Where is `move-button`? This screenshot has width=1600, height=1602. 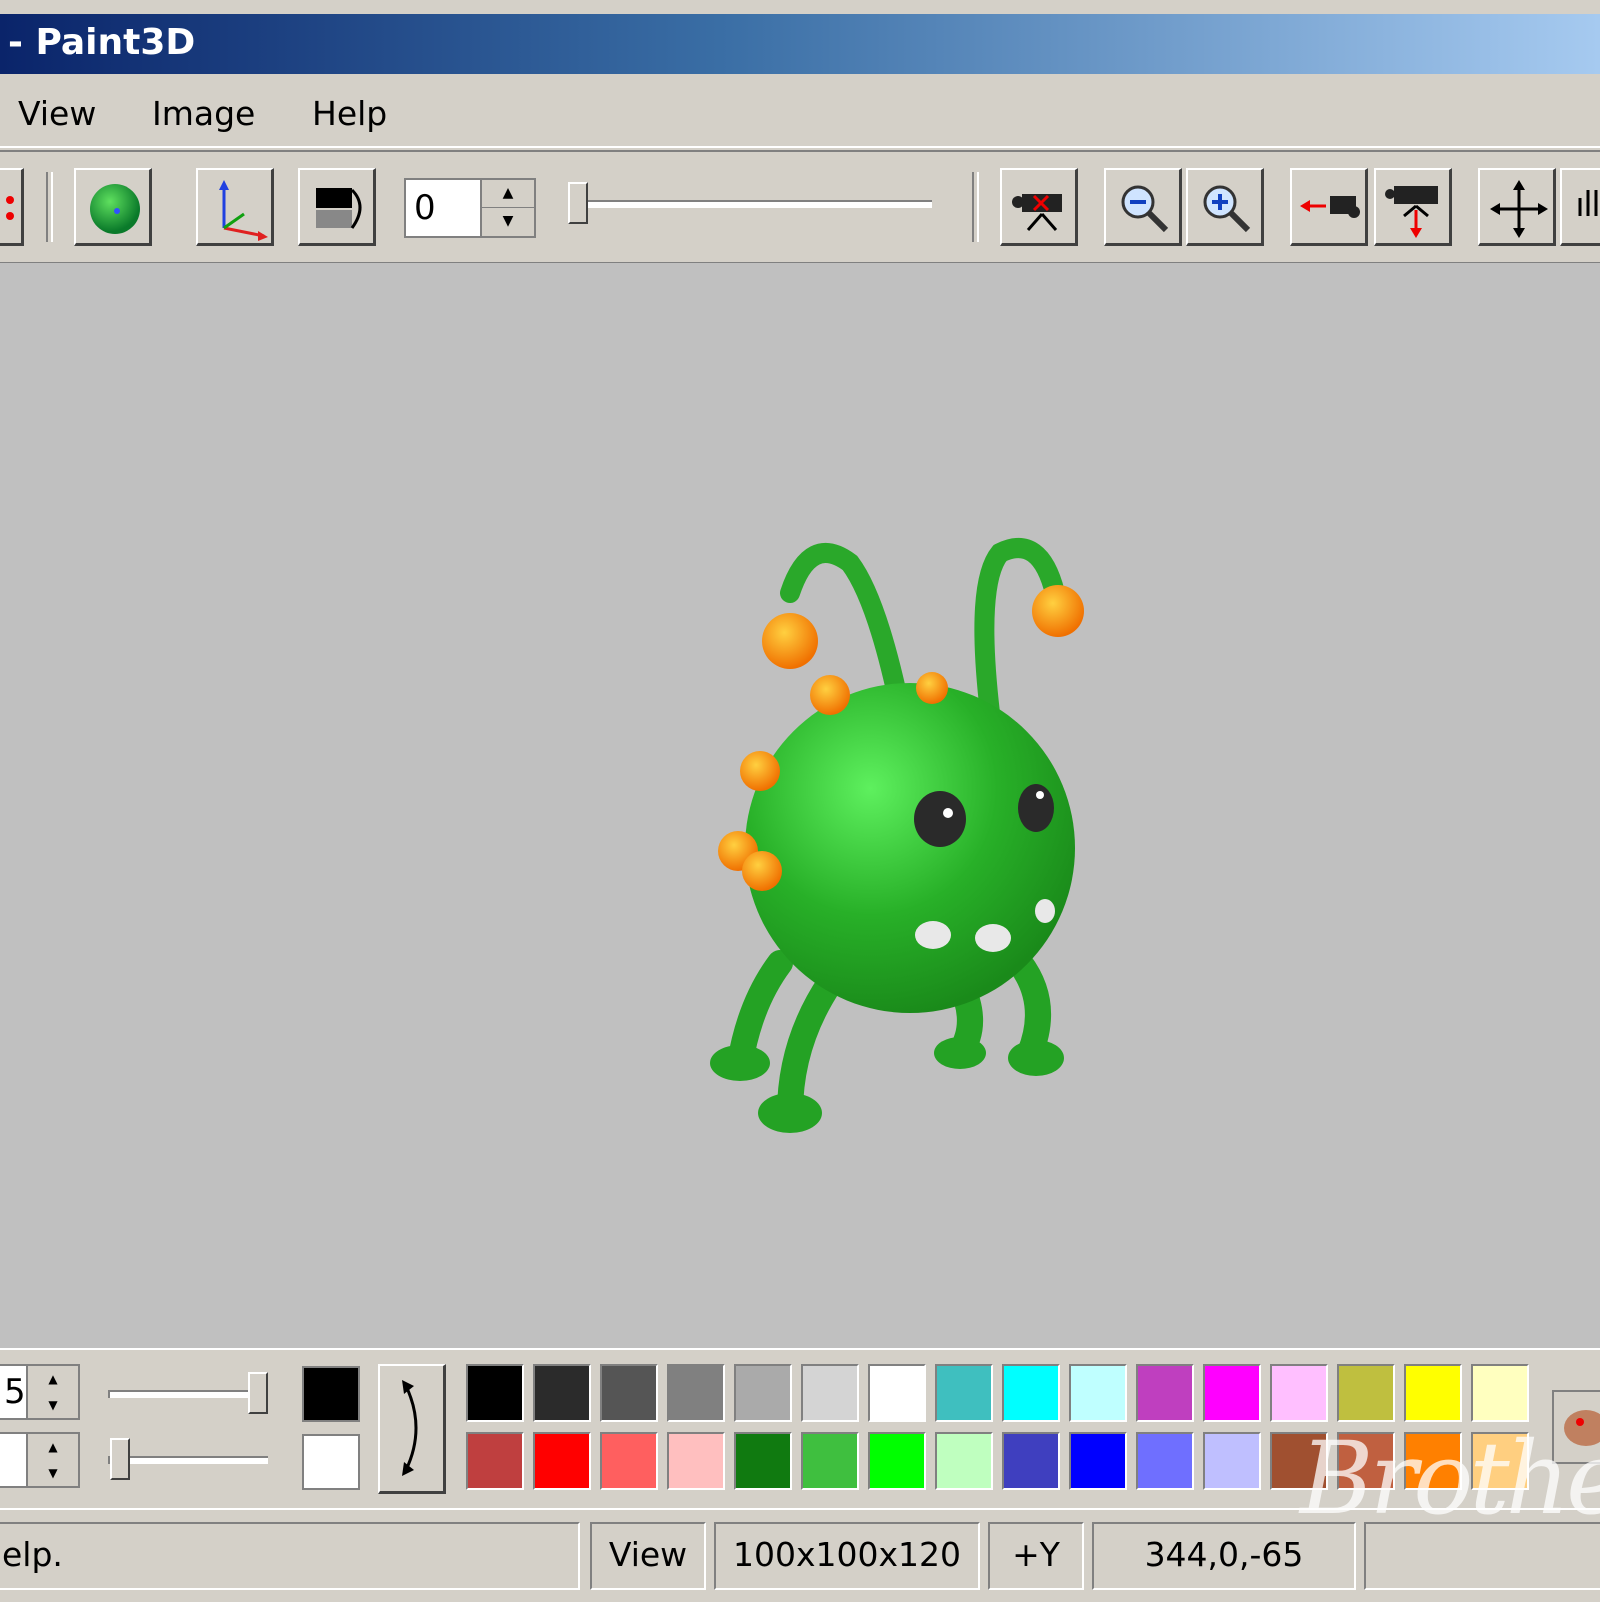
move-button is located at coordinates (1517, 207).